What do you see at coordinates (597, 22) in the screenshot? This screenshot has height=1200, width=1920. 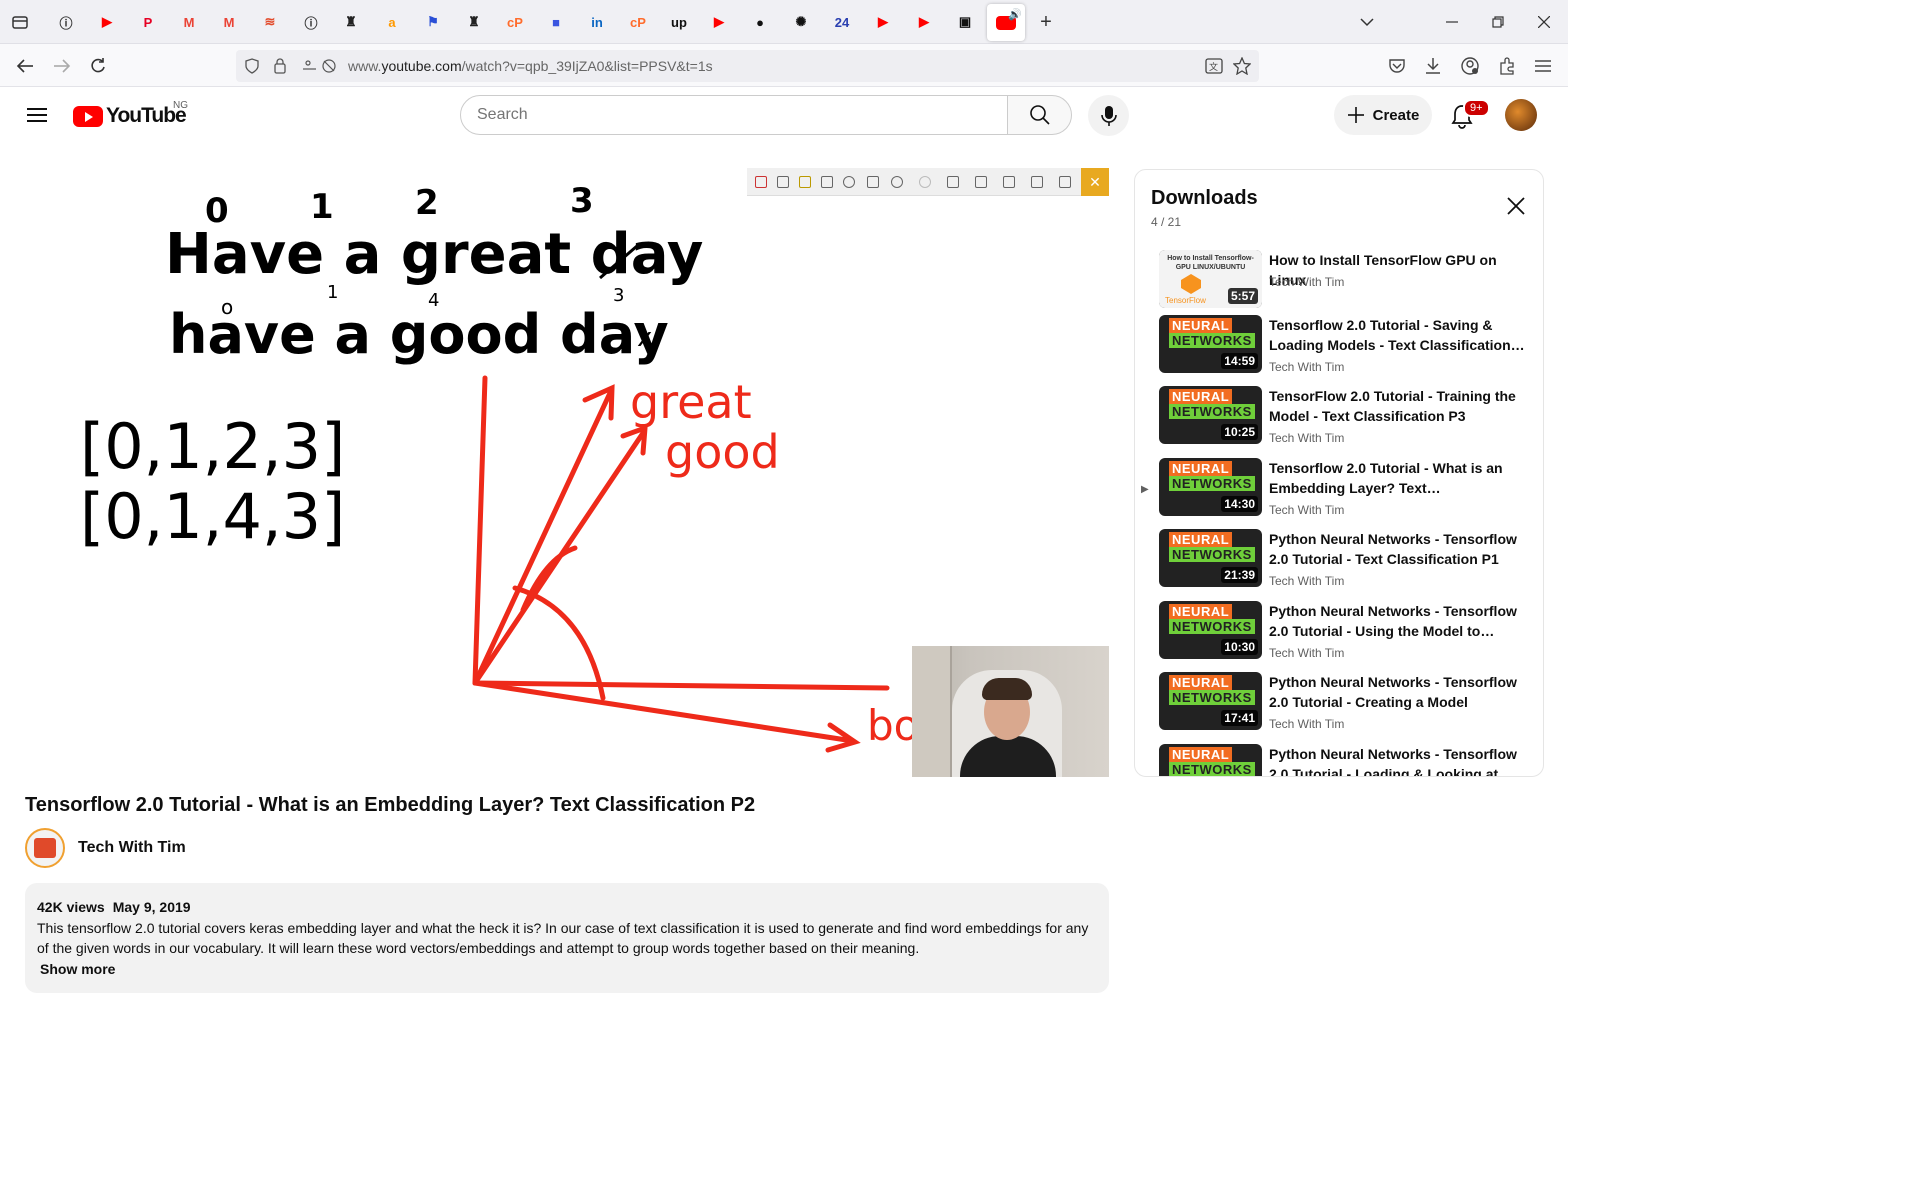 I see `linkedin-tab-icon: in` at bounding box center [597, 22].